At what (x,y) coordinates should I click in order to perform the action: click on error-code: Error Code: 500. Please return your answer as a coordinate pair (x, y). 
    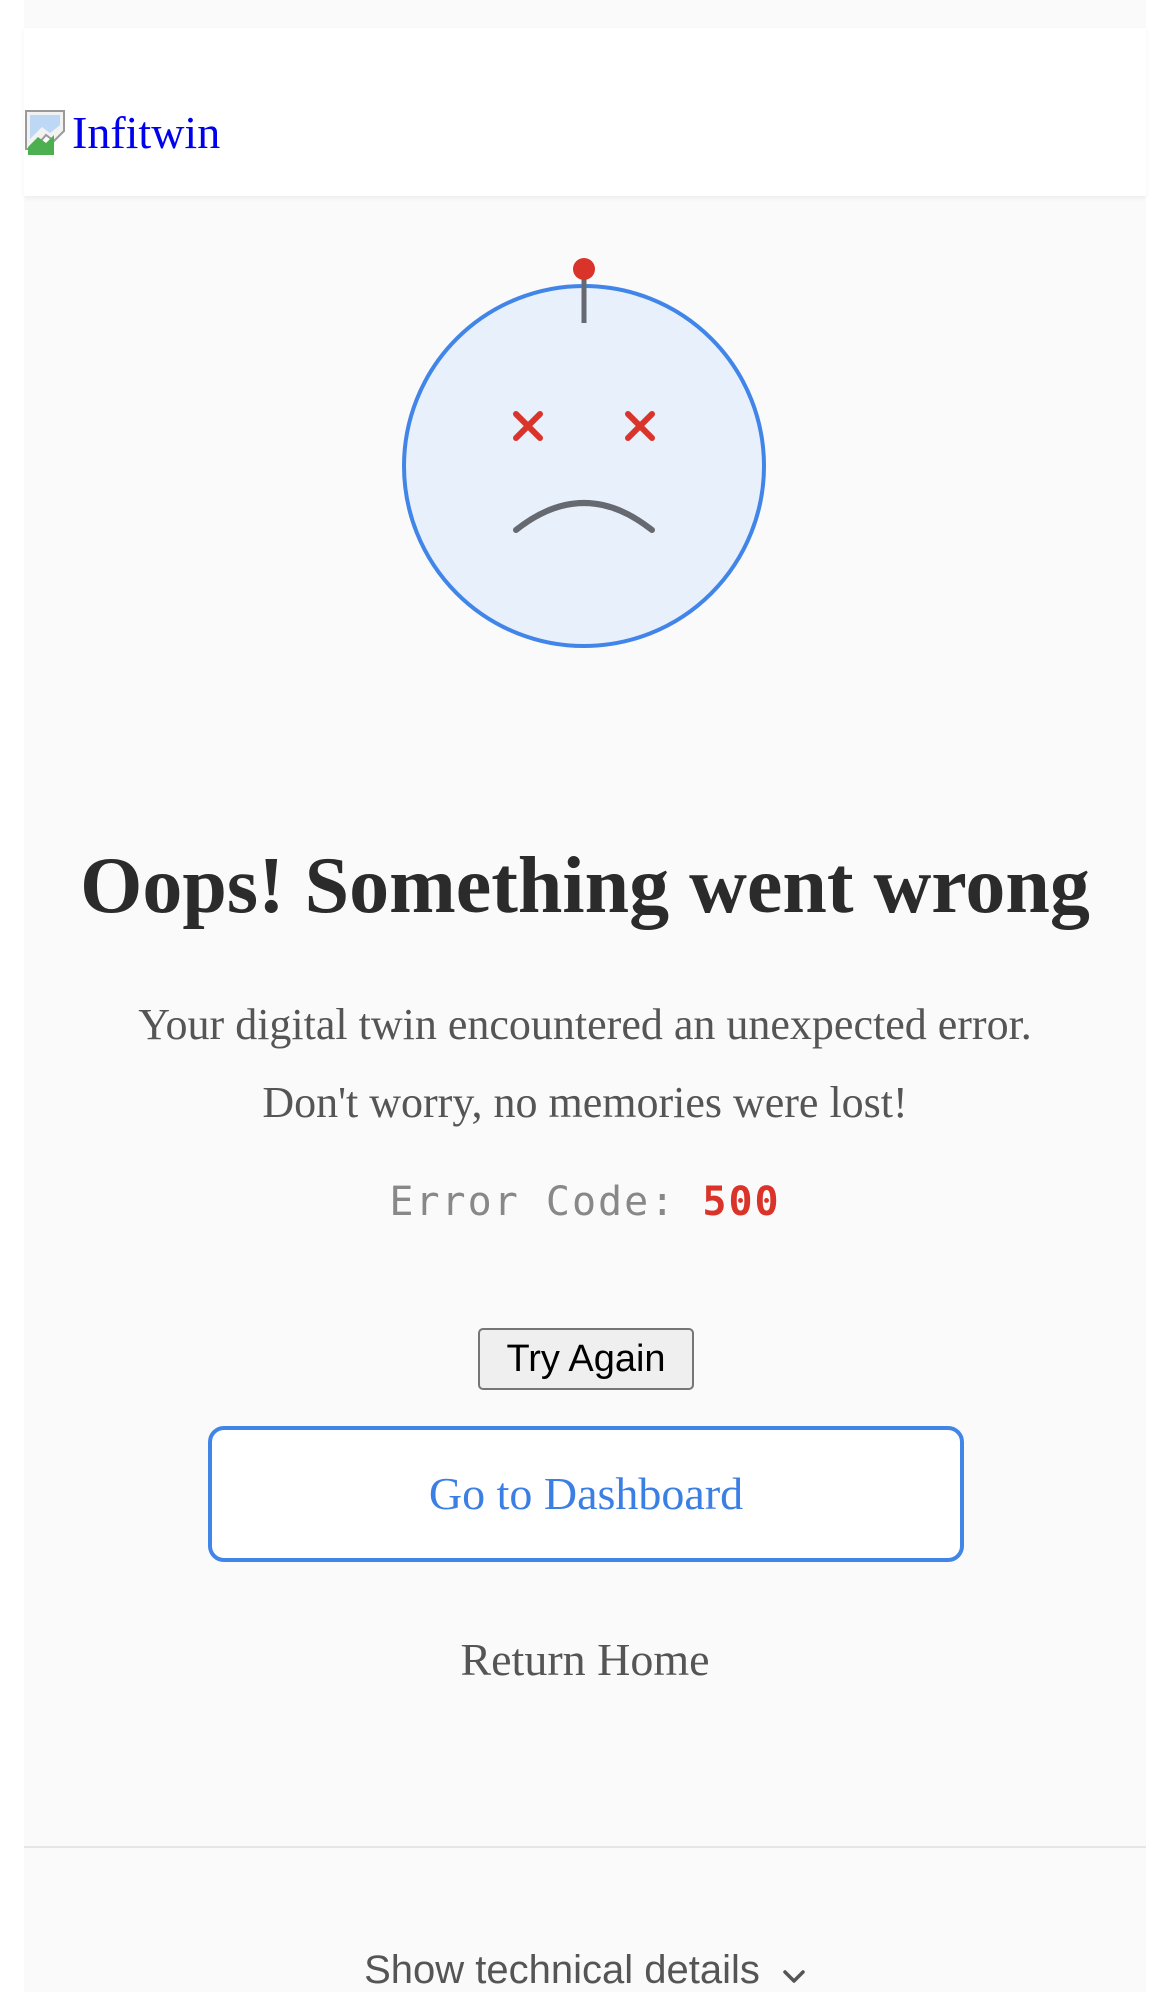
    Looking at the image, I should click on (585, 1202).